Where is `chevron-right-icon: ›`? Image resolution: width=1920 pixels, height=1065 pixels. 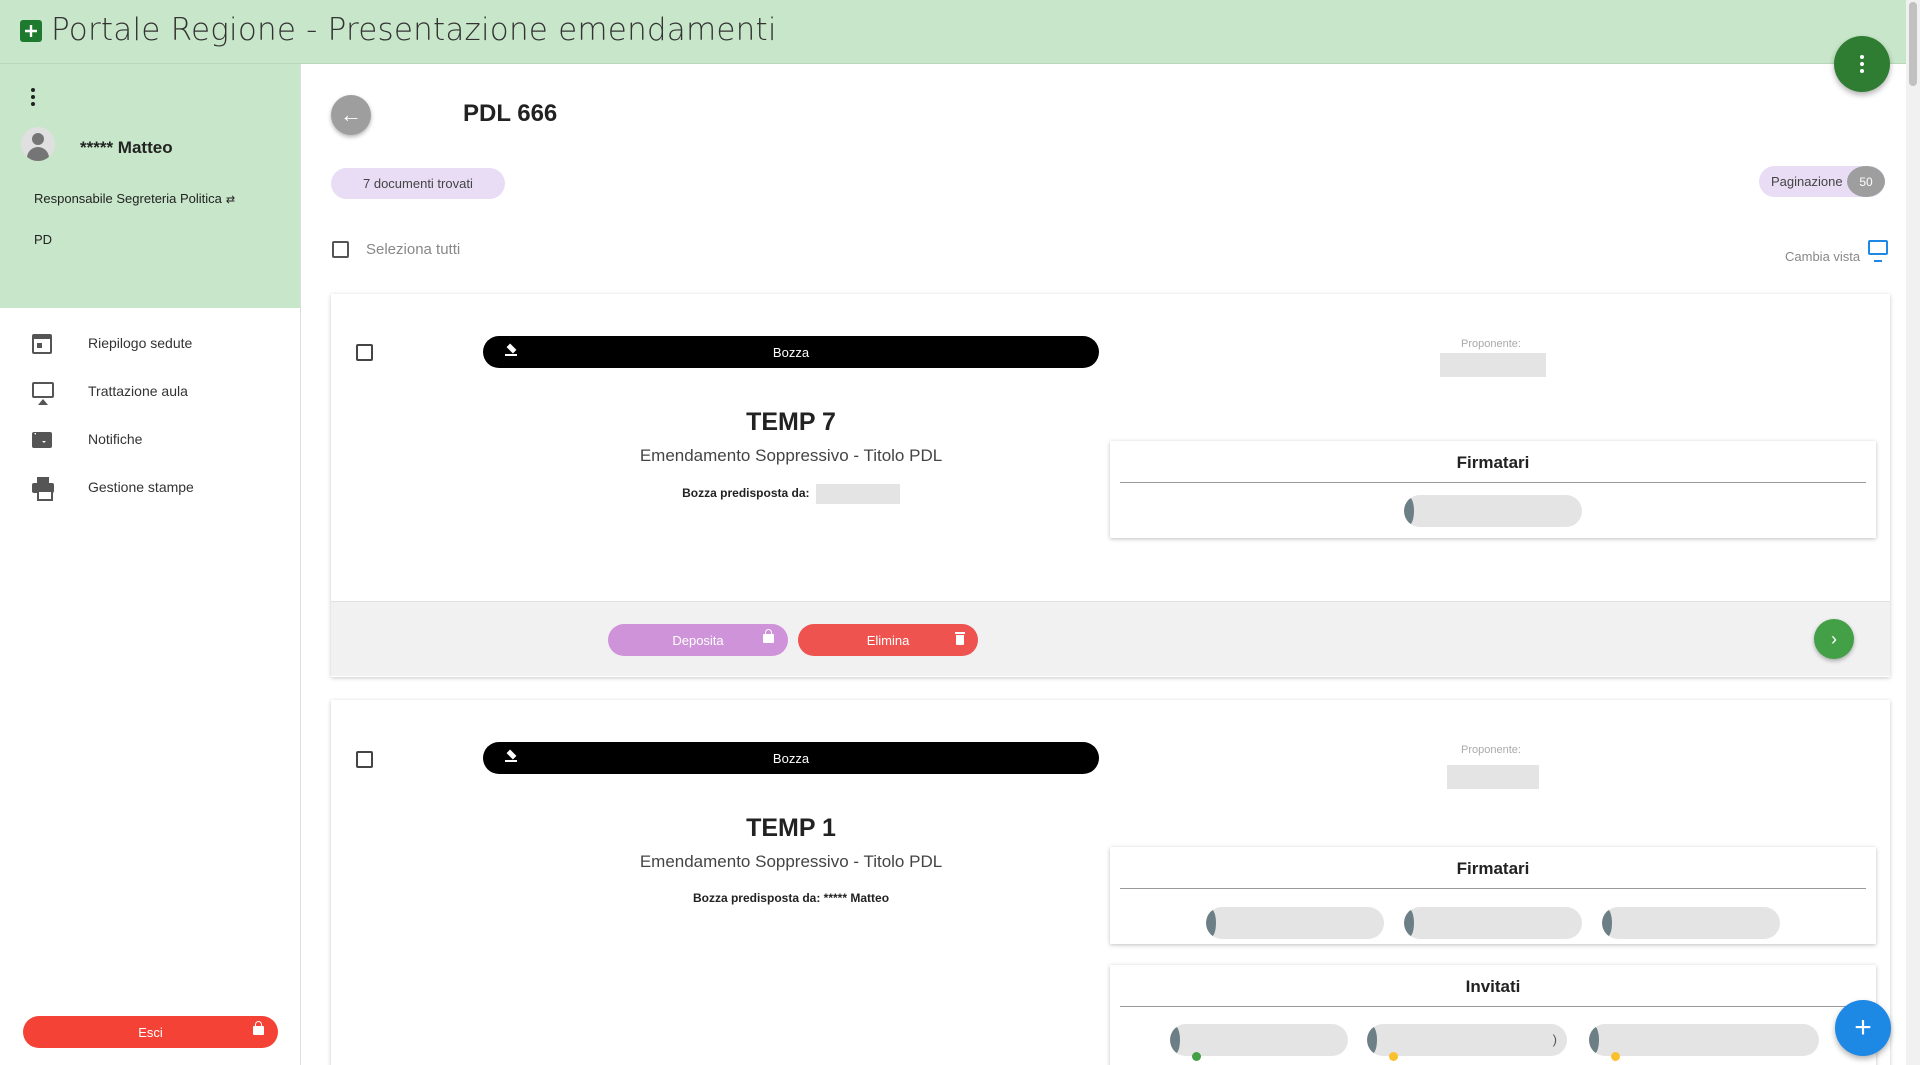 chevron-right-icon: › is located at coordinates (1834, 638).